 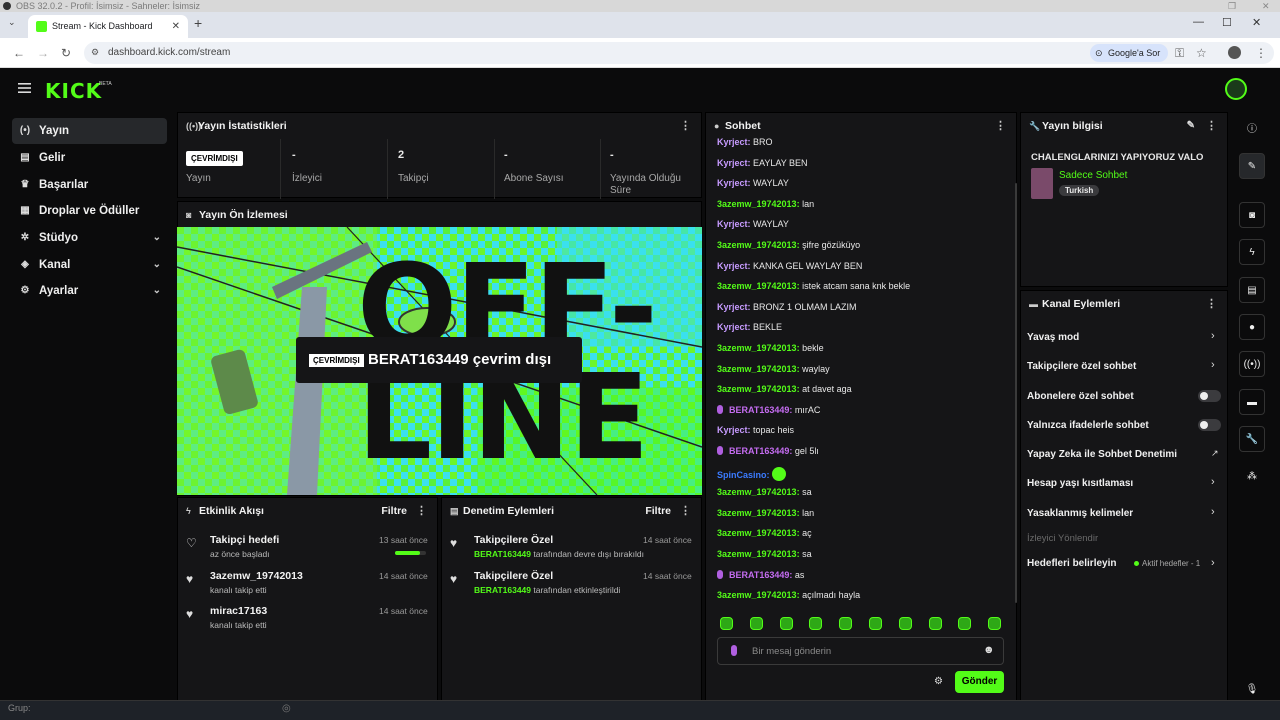 What do you see at coordinates (1234, 52) in the screenshot?
I see `profile-icon` at bounding box center [1234, 52].